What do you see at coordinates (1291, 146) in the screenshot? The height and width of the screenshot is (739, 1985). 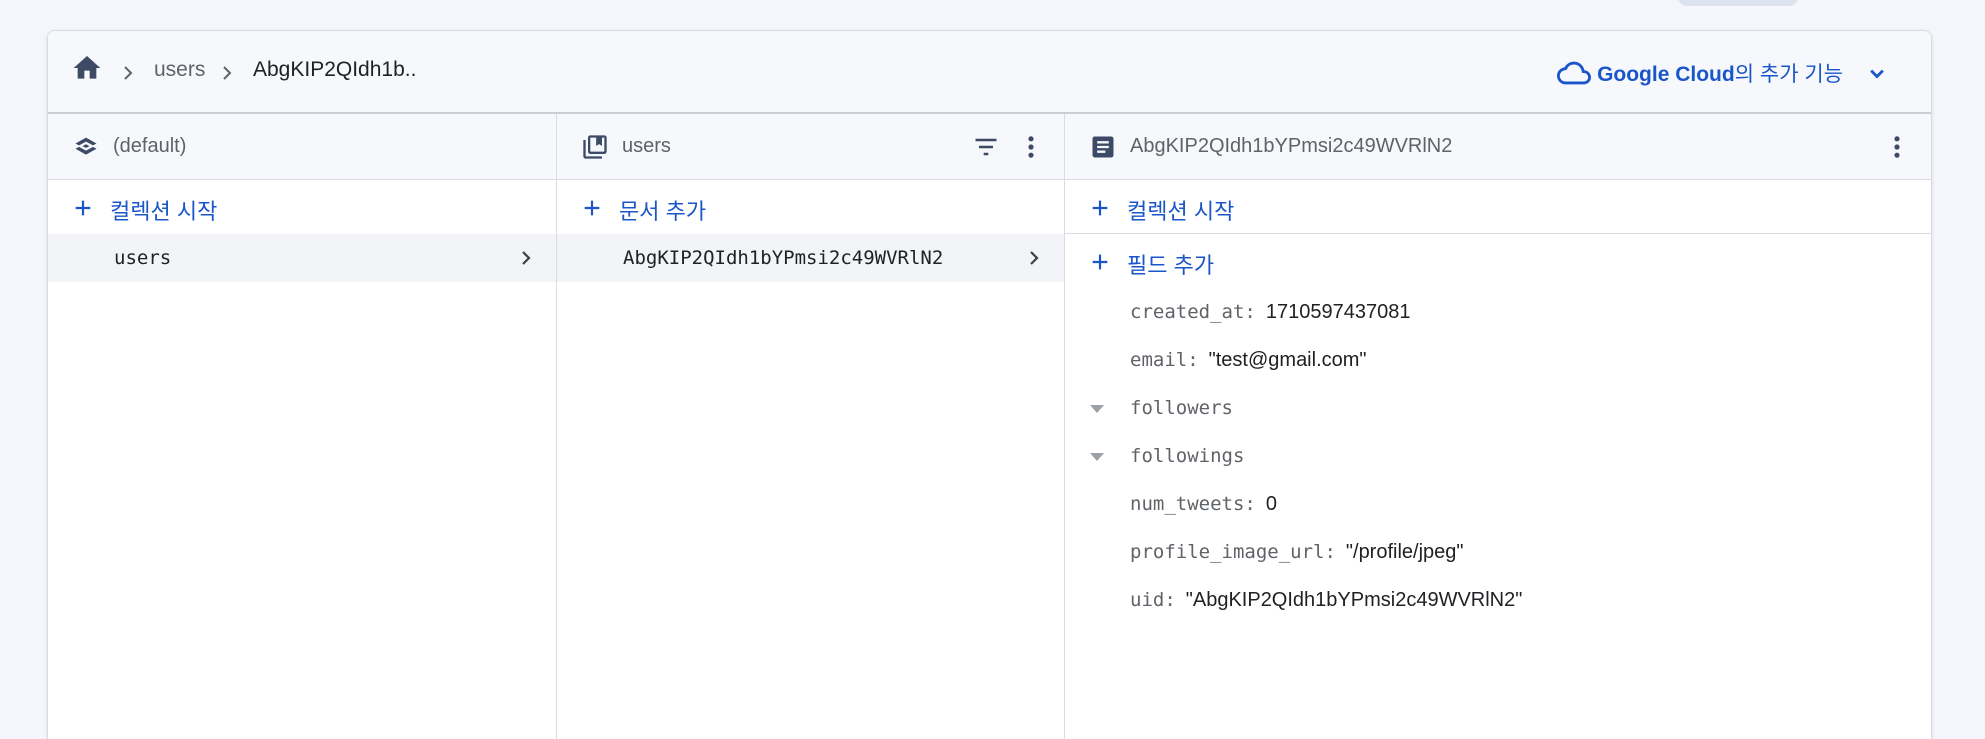 I see `document-title: AbgKIP2QIdh1bYPmsi2c49WVRlN2` at bounding box center [1291, 146].